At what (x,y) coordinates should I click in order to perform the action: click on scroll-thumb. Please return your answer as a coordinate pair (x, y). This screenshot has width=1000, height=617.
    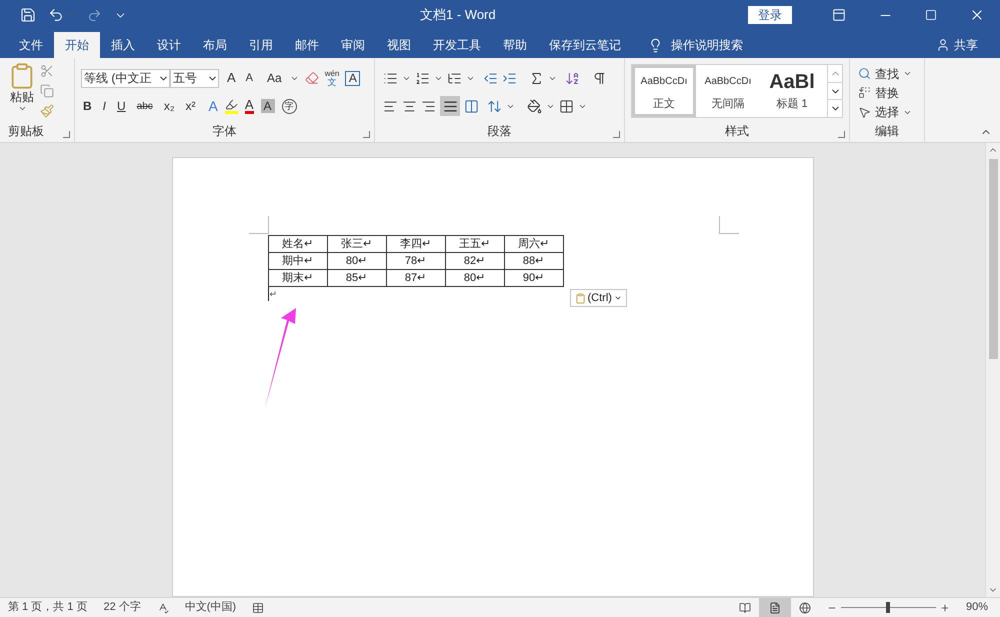
    Looking at the image, I should click on (993, 259).